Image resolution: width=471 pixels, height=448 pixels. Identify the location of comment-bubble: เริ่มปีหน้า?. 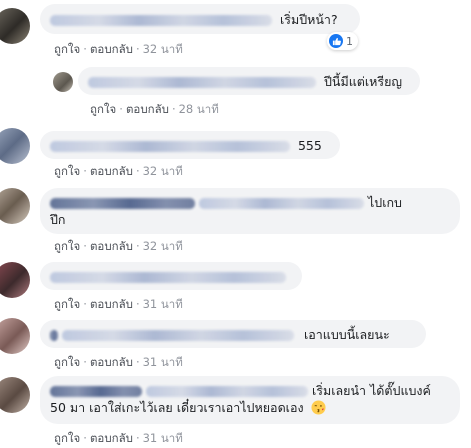
(200, 19).